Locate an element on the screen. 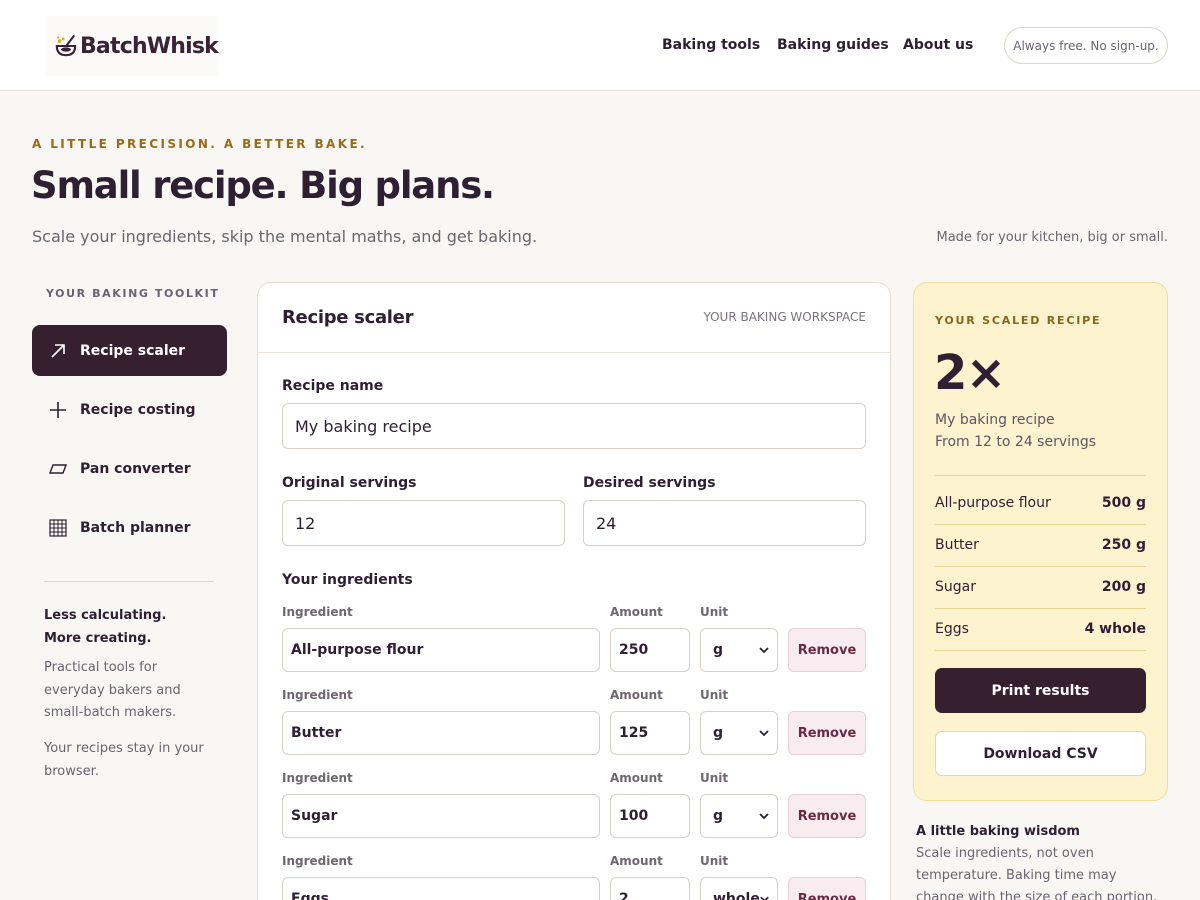 The image size is (1200, 900). free-badge: Always free. No sign-up. is located at coordinates (1086, 45).